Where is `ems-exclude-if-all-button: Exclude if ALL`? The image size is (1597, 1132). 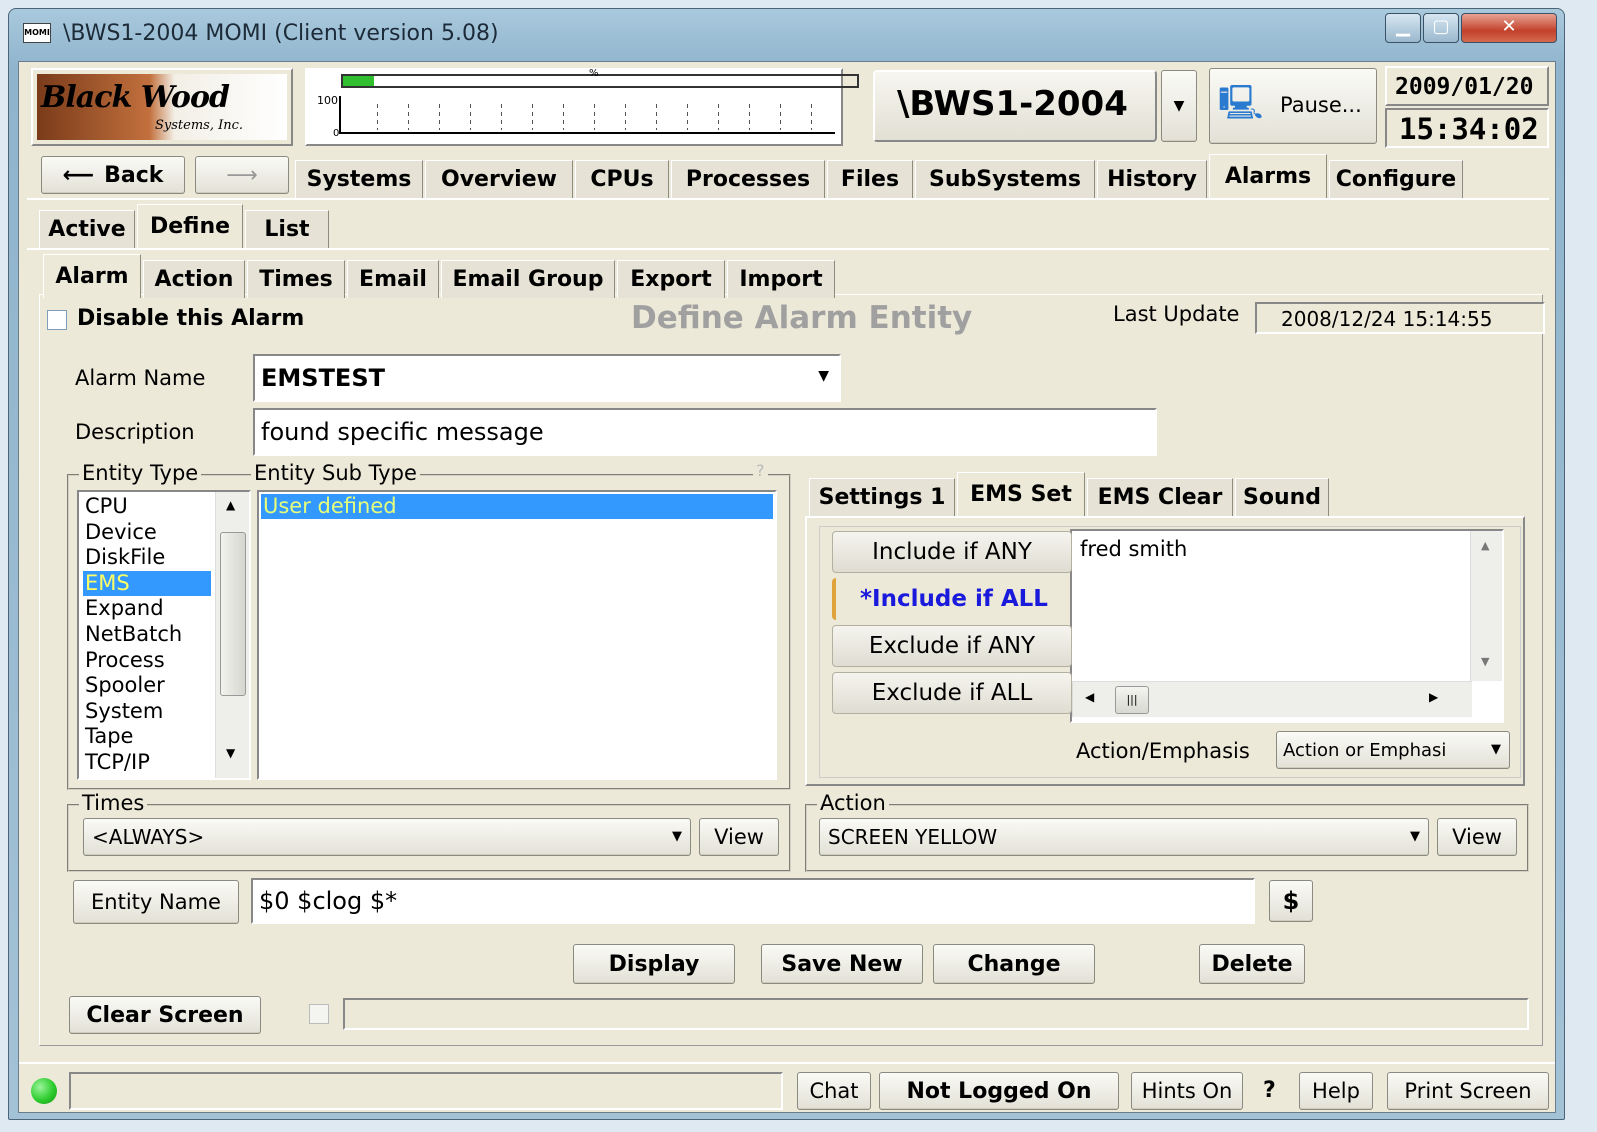
ems-exclude-if-all-button: Exclude if ALL is located at coordinates (952, 693).